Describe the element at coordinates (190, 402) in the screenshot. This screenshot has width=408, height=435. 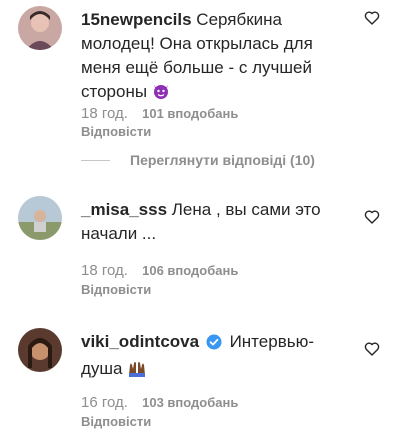
I see `likes-count: 103 вподобань` at that location.